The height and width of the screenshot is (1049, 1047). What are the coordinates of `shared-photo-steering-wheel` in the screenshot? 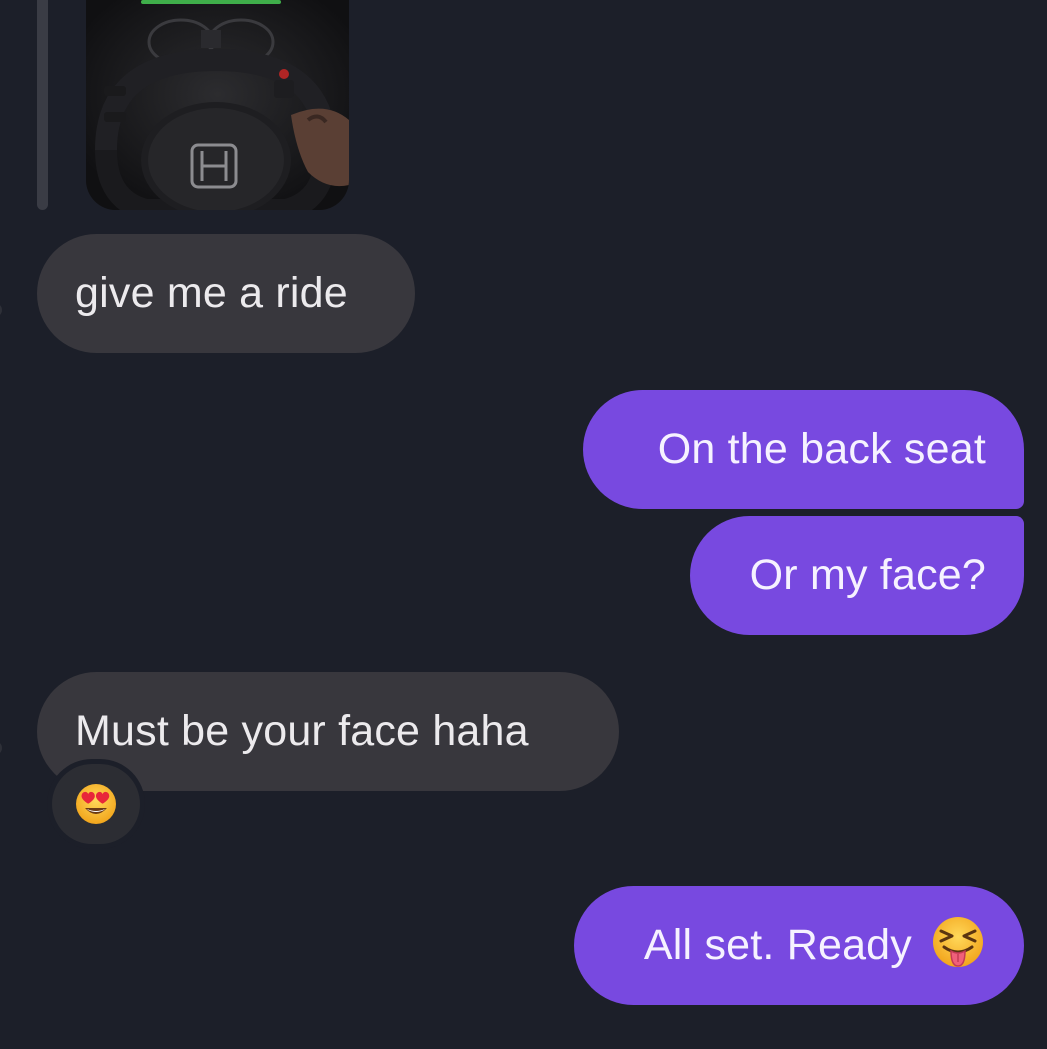 It's located at (217, 105).